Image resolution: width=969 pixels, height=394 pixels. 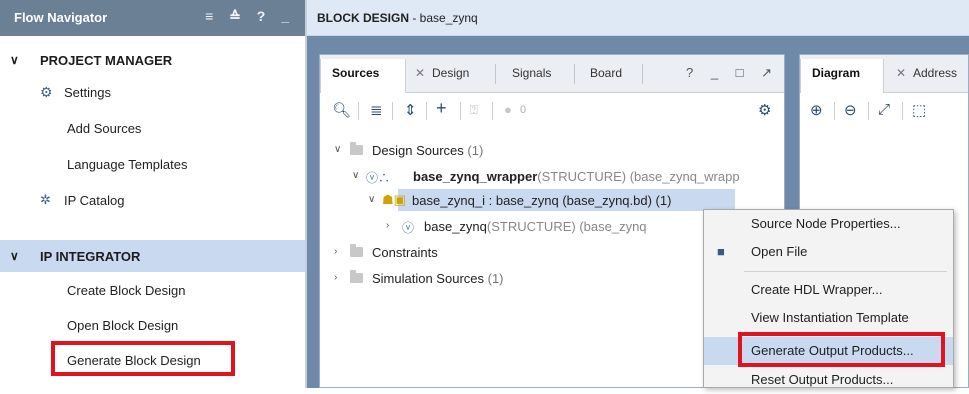 What do you see at coordinates (363, 18) in the screenshot?
I see `block-design-title-bold: BLOCK DESIGN` at bounding box center [363, 18].